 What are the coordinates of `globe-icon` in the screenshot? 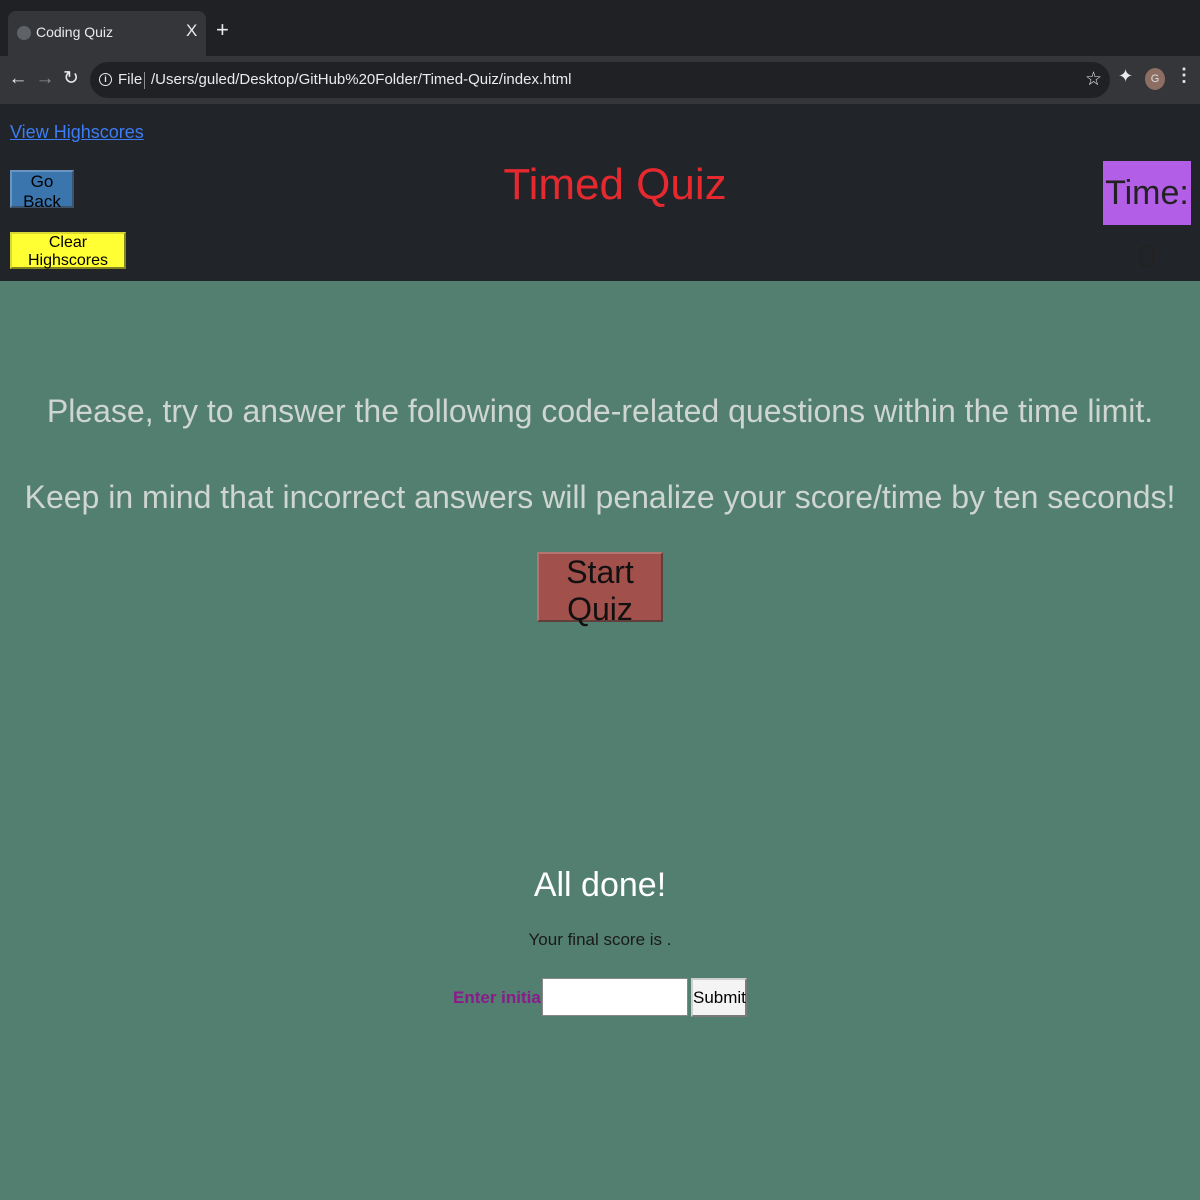 It's located at (24, 33).